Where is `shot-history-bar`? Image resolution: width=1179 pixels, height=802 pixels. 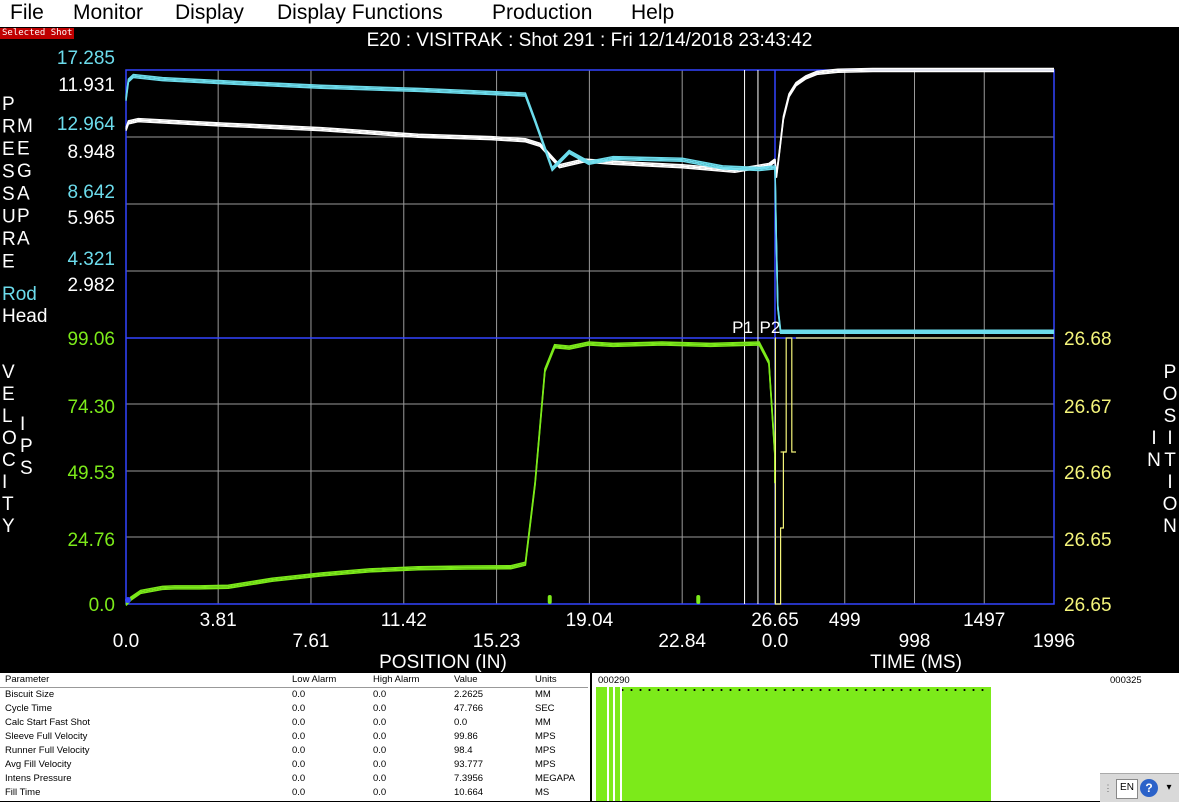
shot-history-bar is located at coordinates (793, 744).